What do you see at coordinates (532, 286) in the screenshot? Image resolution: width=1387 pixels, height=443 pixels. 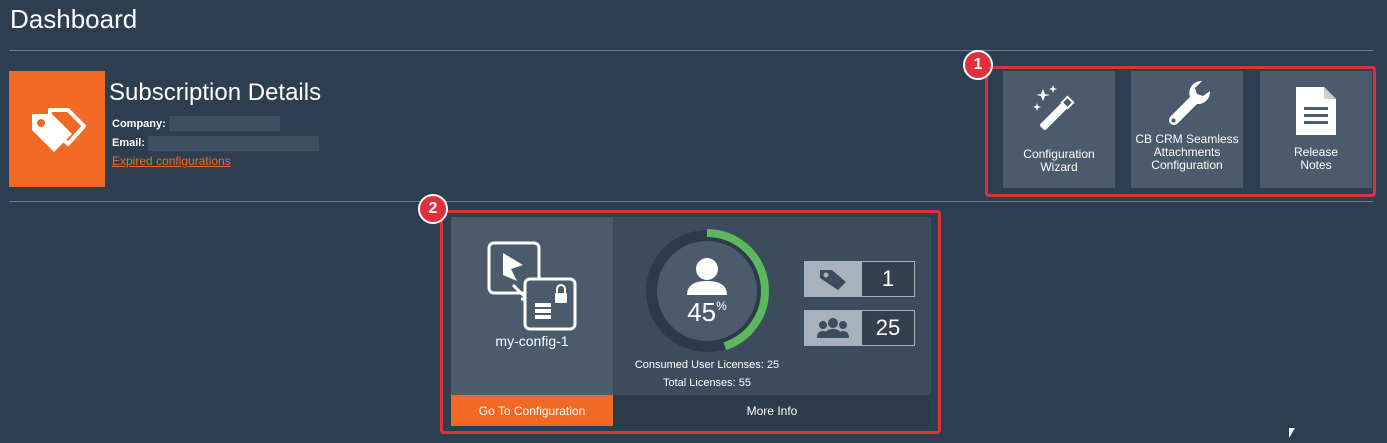 I see `dynamics-config-icon` at bounding box center [532, 286].